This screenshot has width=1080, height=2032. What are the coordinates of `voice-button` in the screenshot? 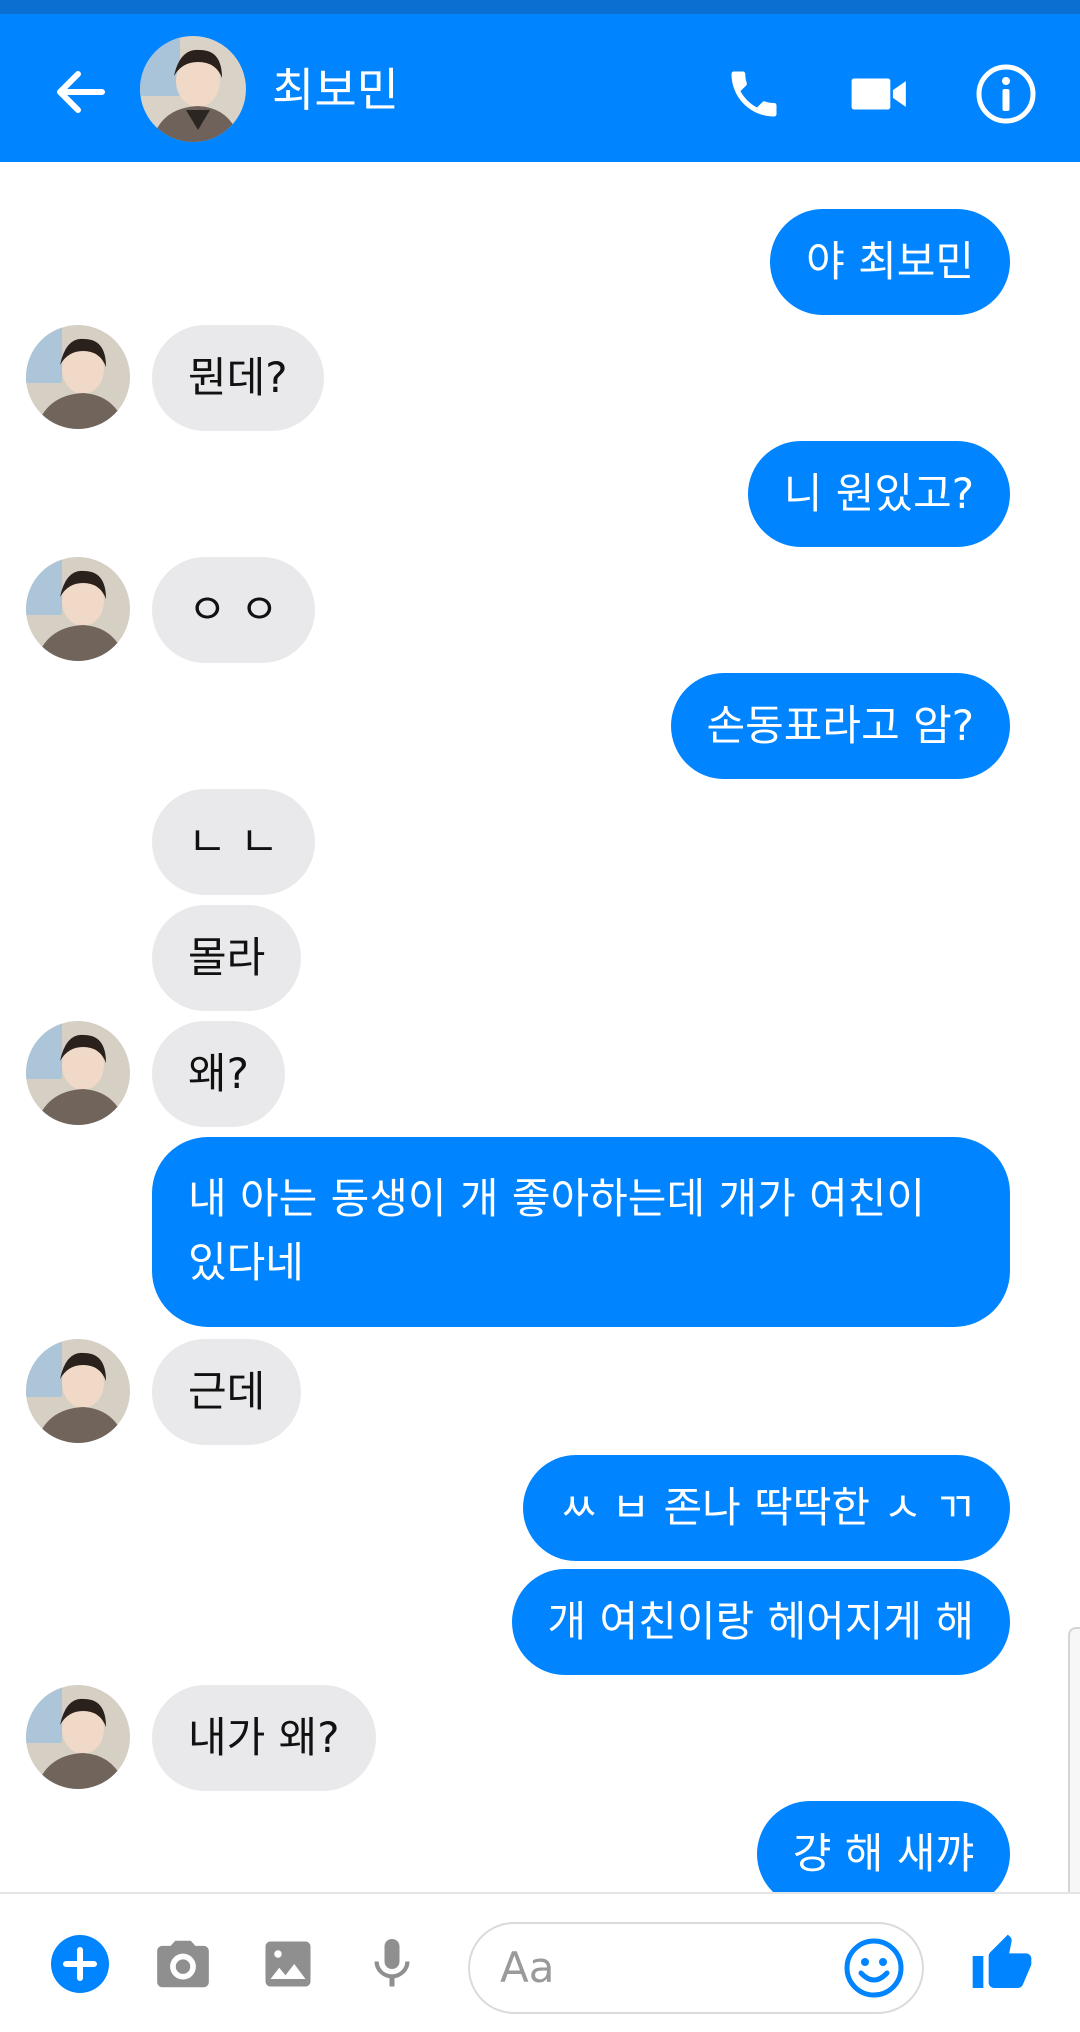 It's located at (392, 1964).